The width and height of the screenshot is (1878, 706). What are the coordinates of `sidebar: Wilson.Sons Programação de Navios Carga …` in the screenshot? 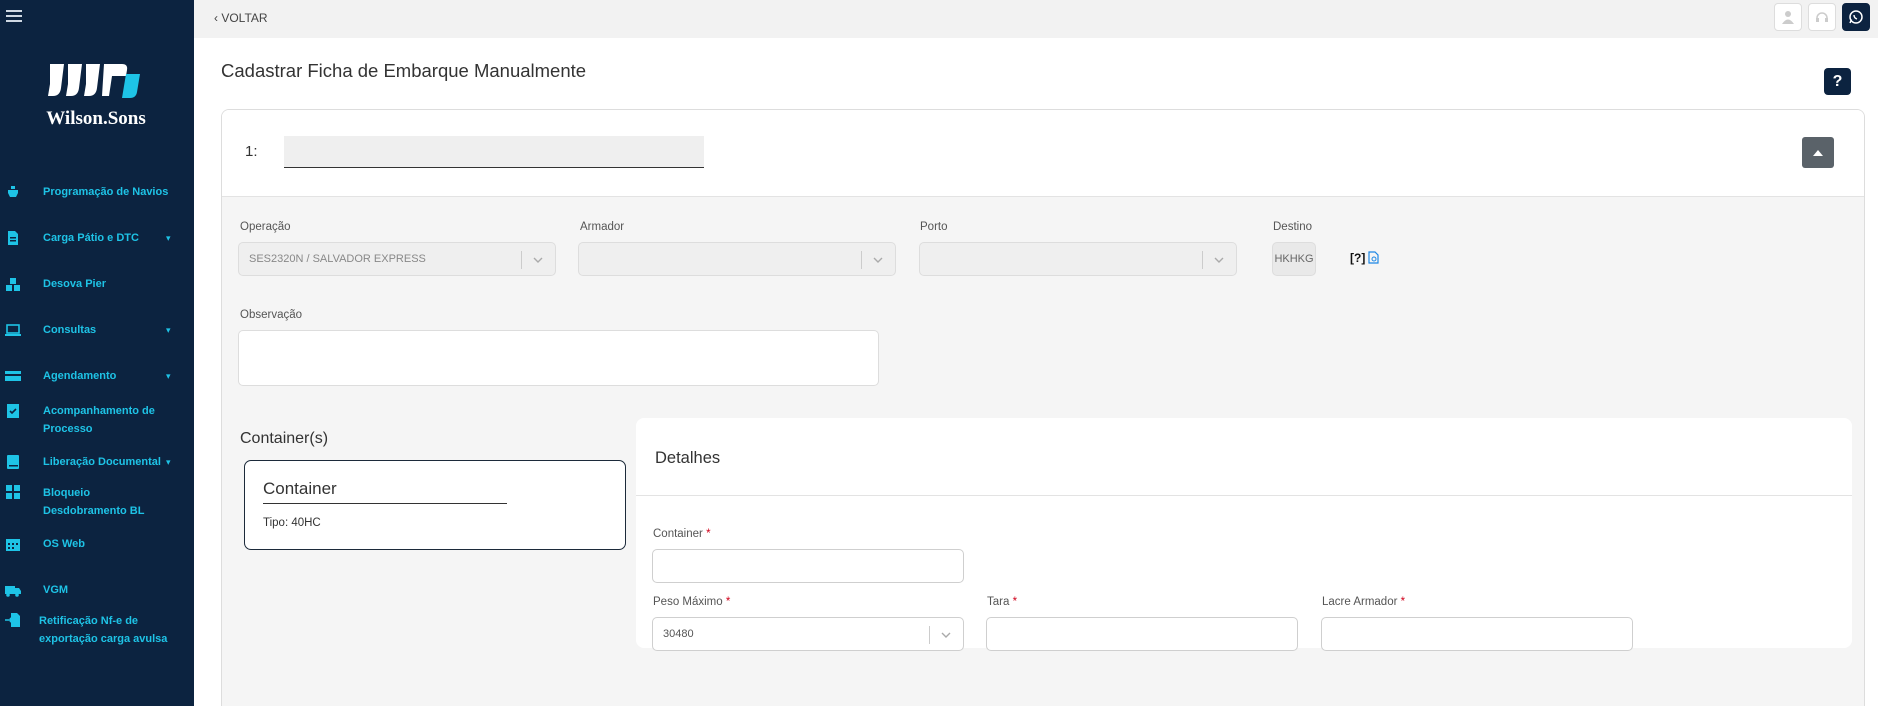 It's located at (97, 353).